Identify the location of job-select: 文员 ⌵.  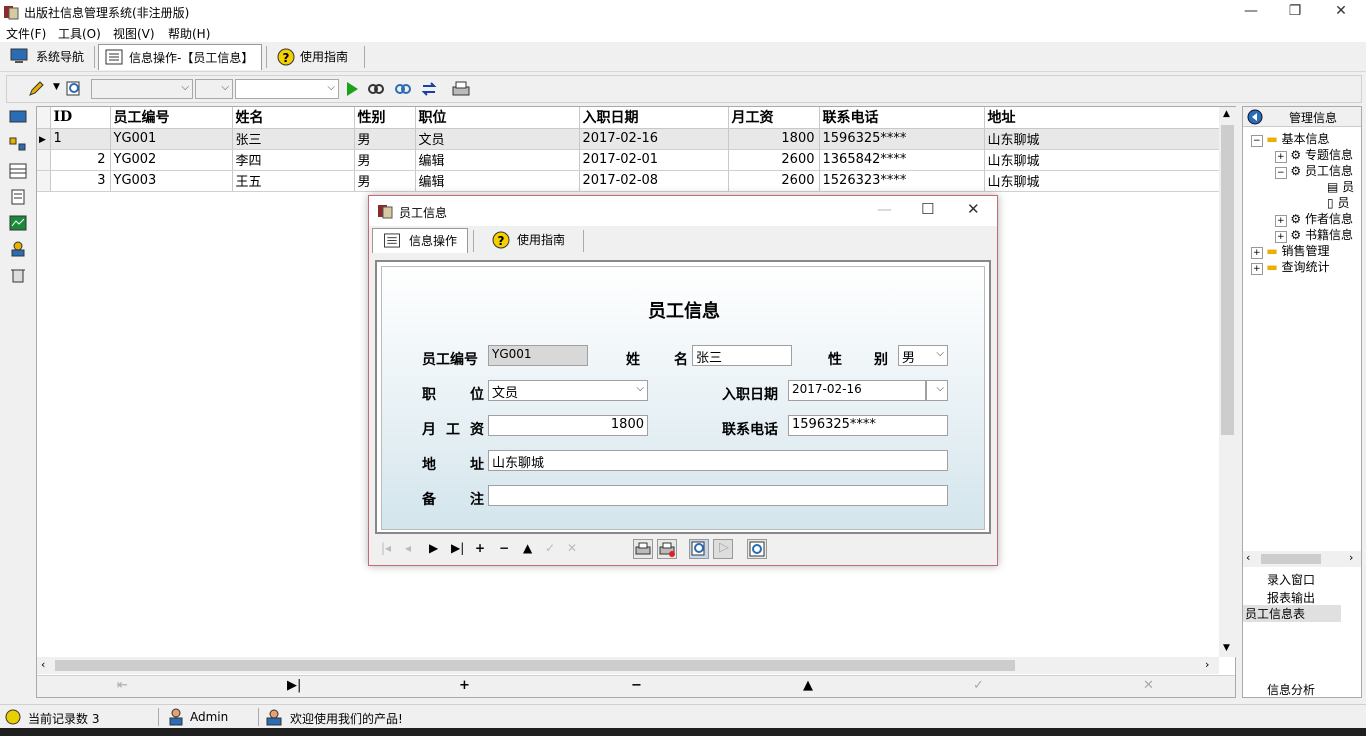
(568, 390).